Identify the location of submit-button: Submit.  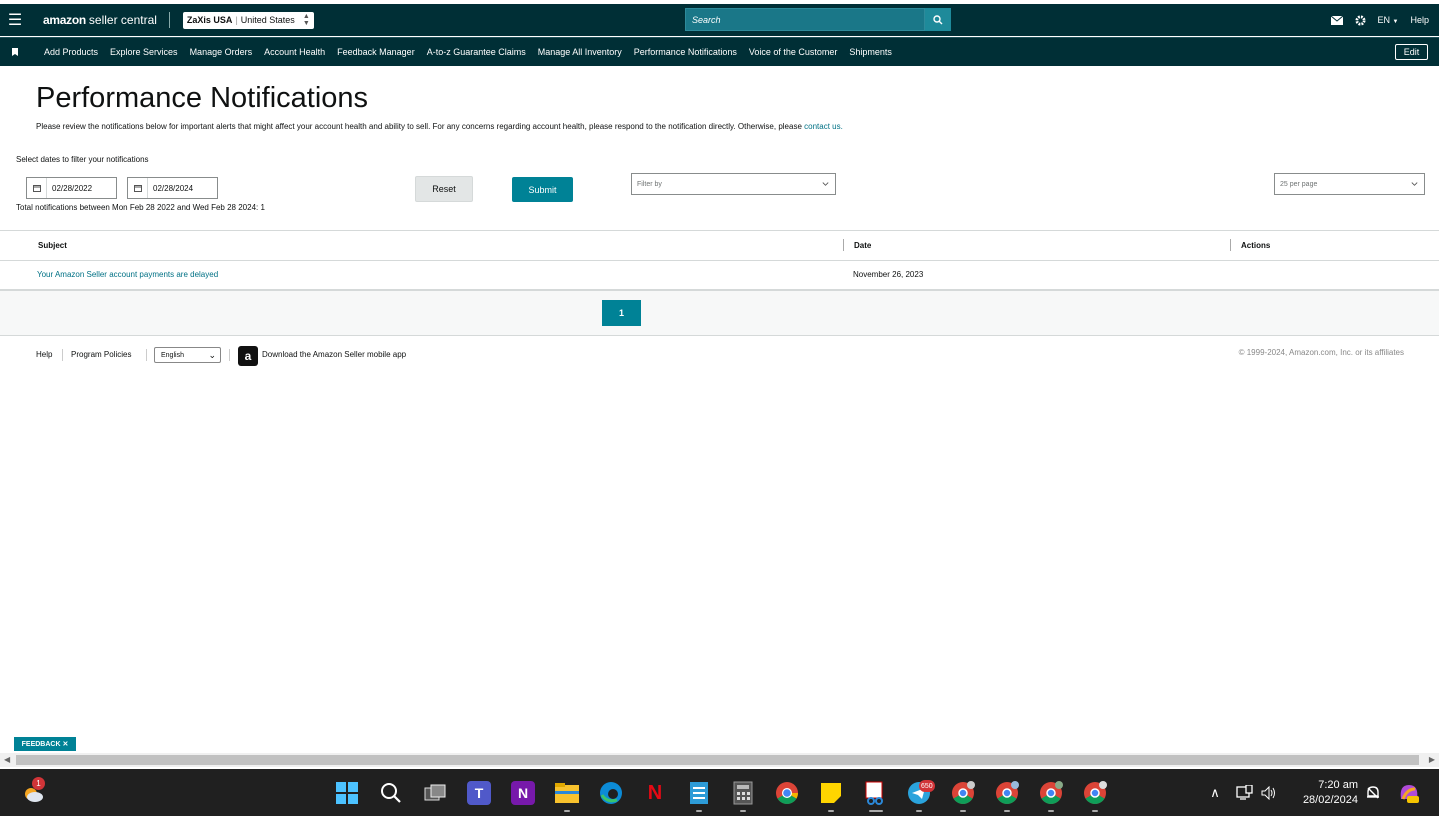
(542, 189).